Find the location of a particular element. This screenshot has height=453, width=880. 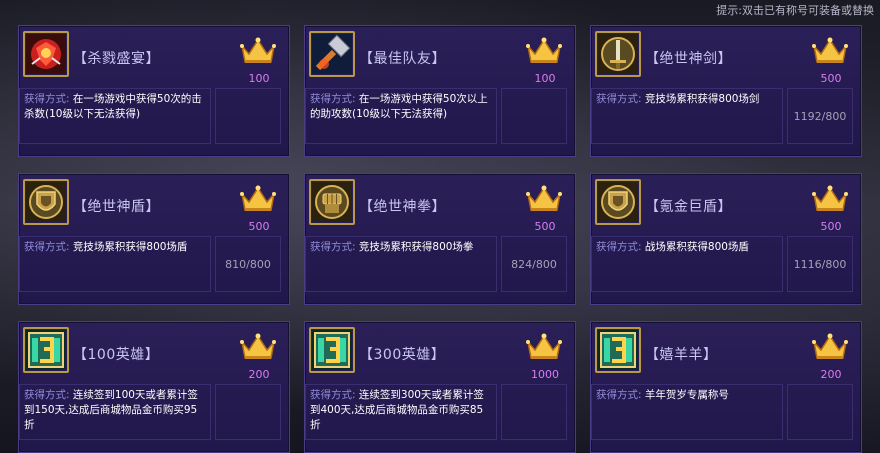

desc-text: 战场累积获得800场盾 is located at coordinates (696, 247).